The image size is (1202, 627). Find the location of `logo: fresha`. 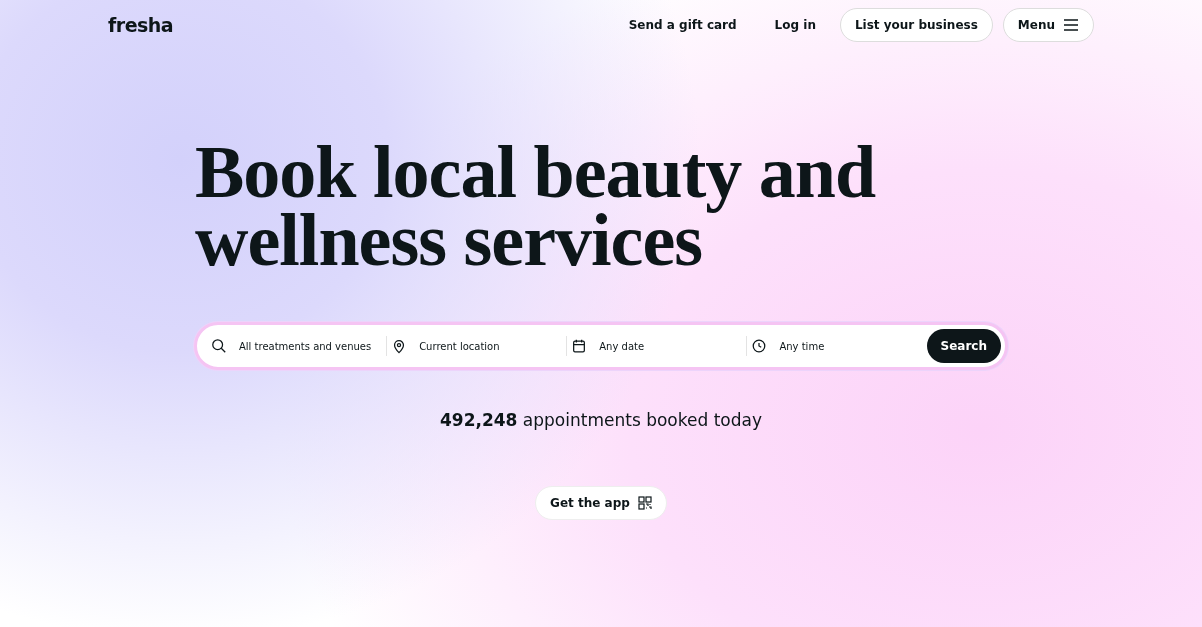

logo: fresha is located at coordinates (141, 25).